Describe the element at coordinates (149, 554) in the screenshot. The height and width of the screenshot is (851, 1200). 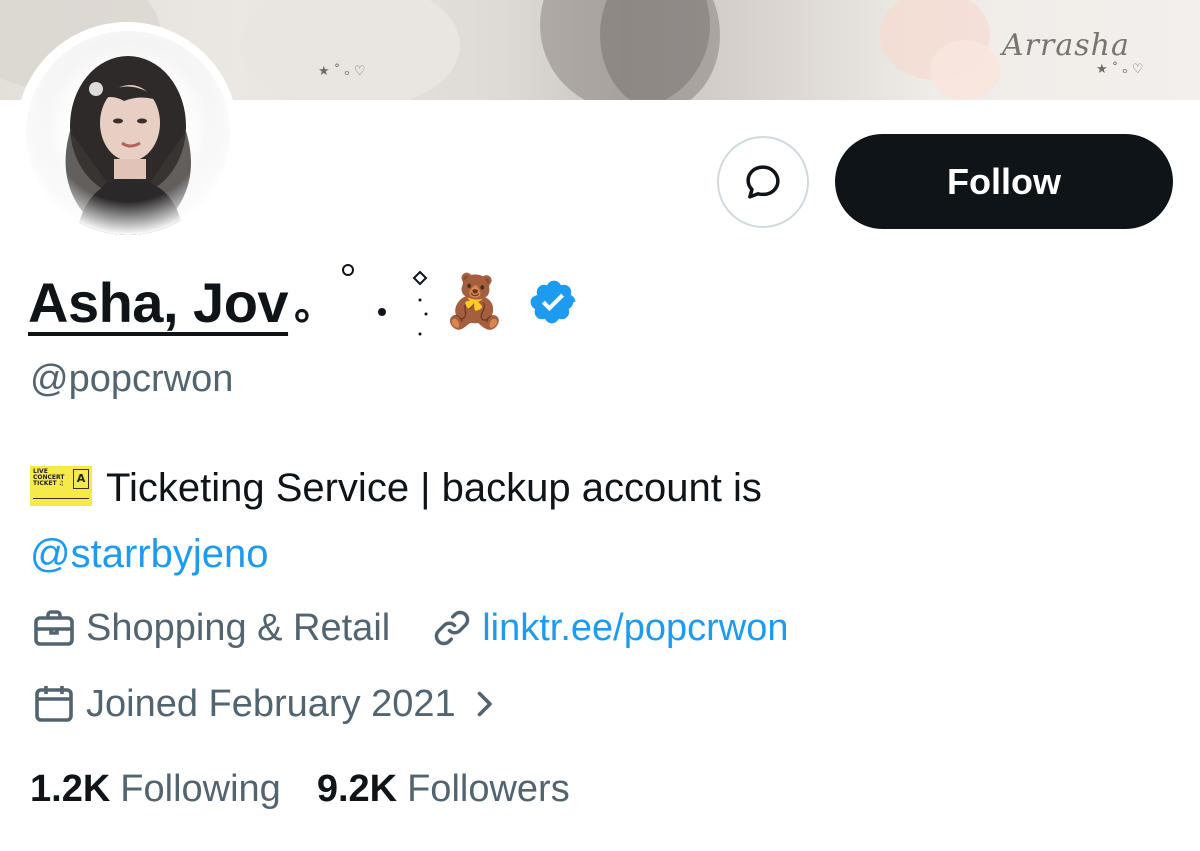
I see `bio-mention-link: @starrbyjeno` at that location.